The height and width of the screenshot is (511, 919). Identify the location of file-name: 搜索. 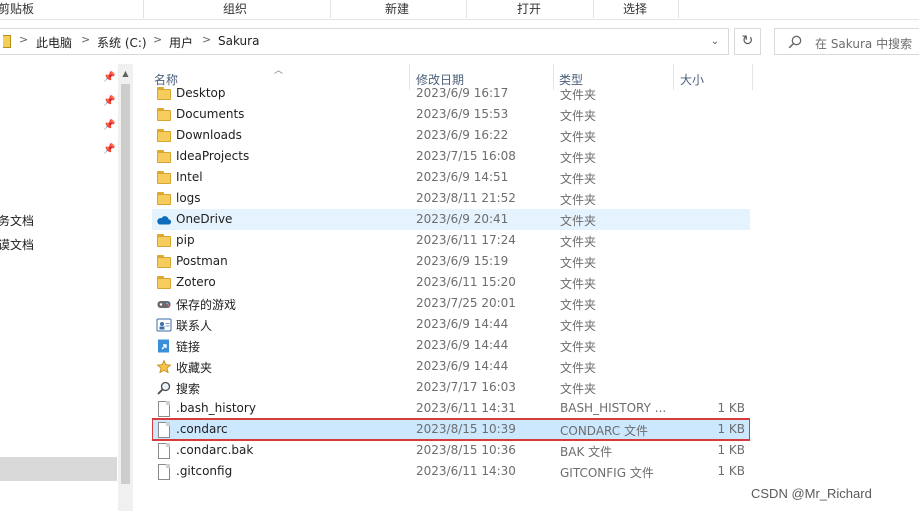
(188, 389).